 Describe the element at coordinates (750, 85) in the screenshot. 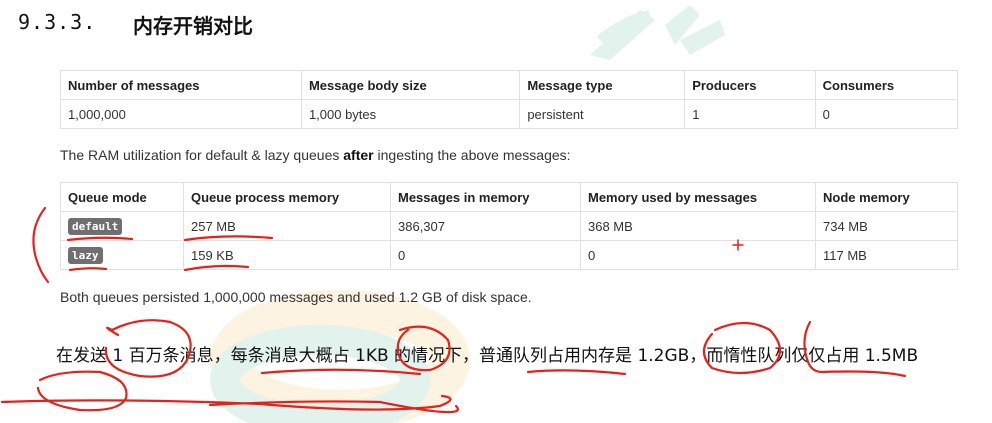

I see `table-header-cell: Producers` at that location.